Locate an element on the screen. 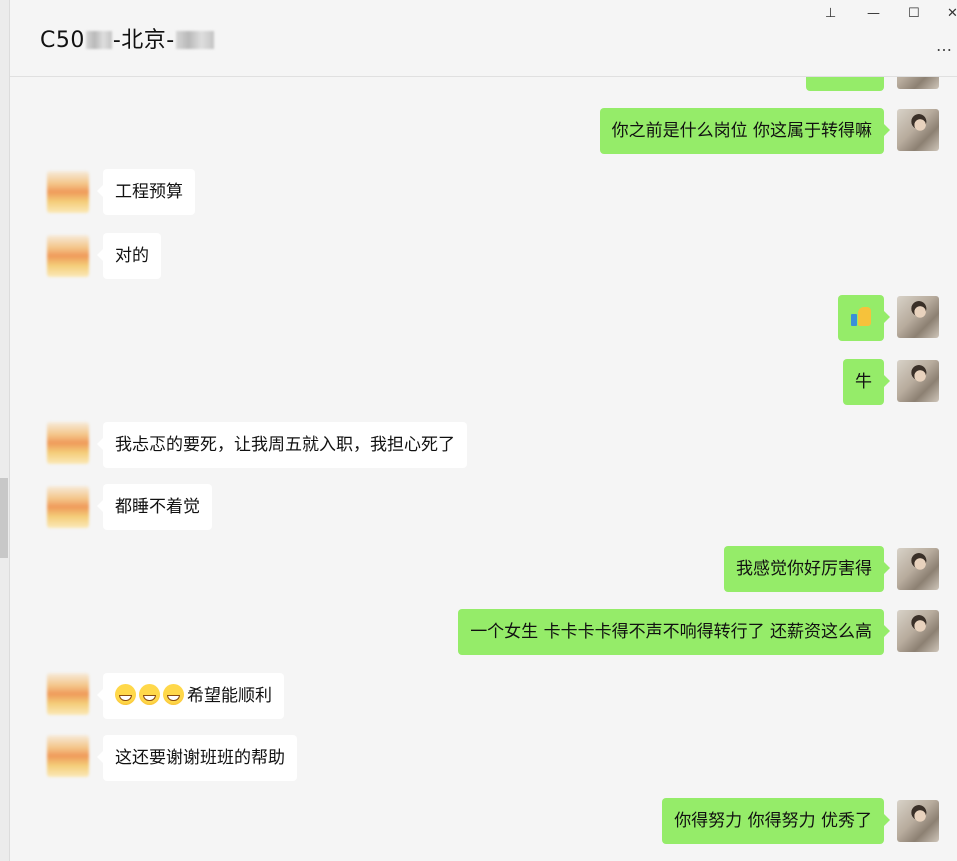  message-bubble: 我感觉你好厉害得 is located at coordinates (807, 569).